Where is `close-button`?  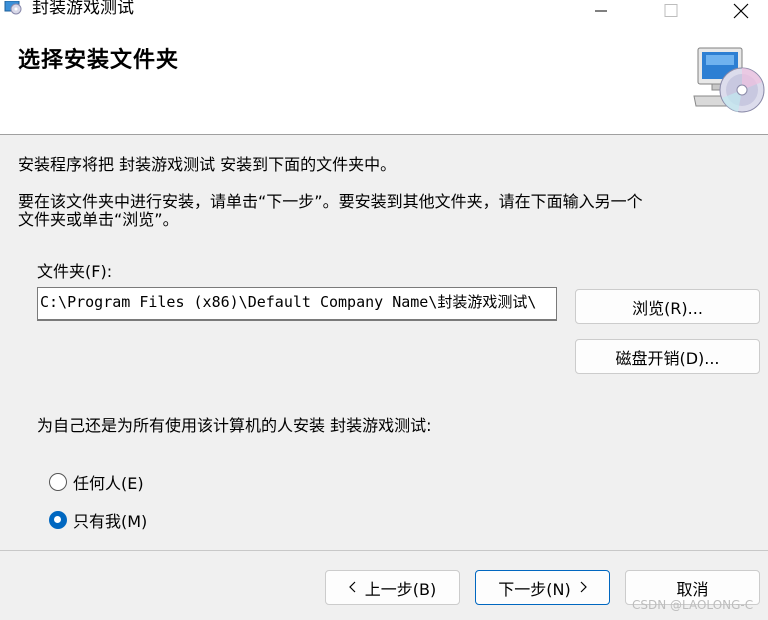 close-button is located at coordinates (741, 11).